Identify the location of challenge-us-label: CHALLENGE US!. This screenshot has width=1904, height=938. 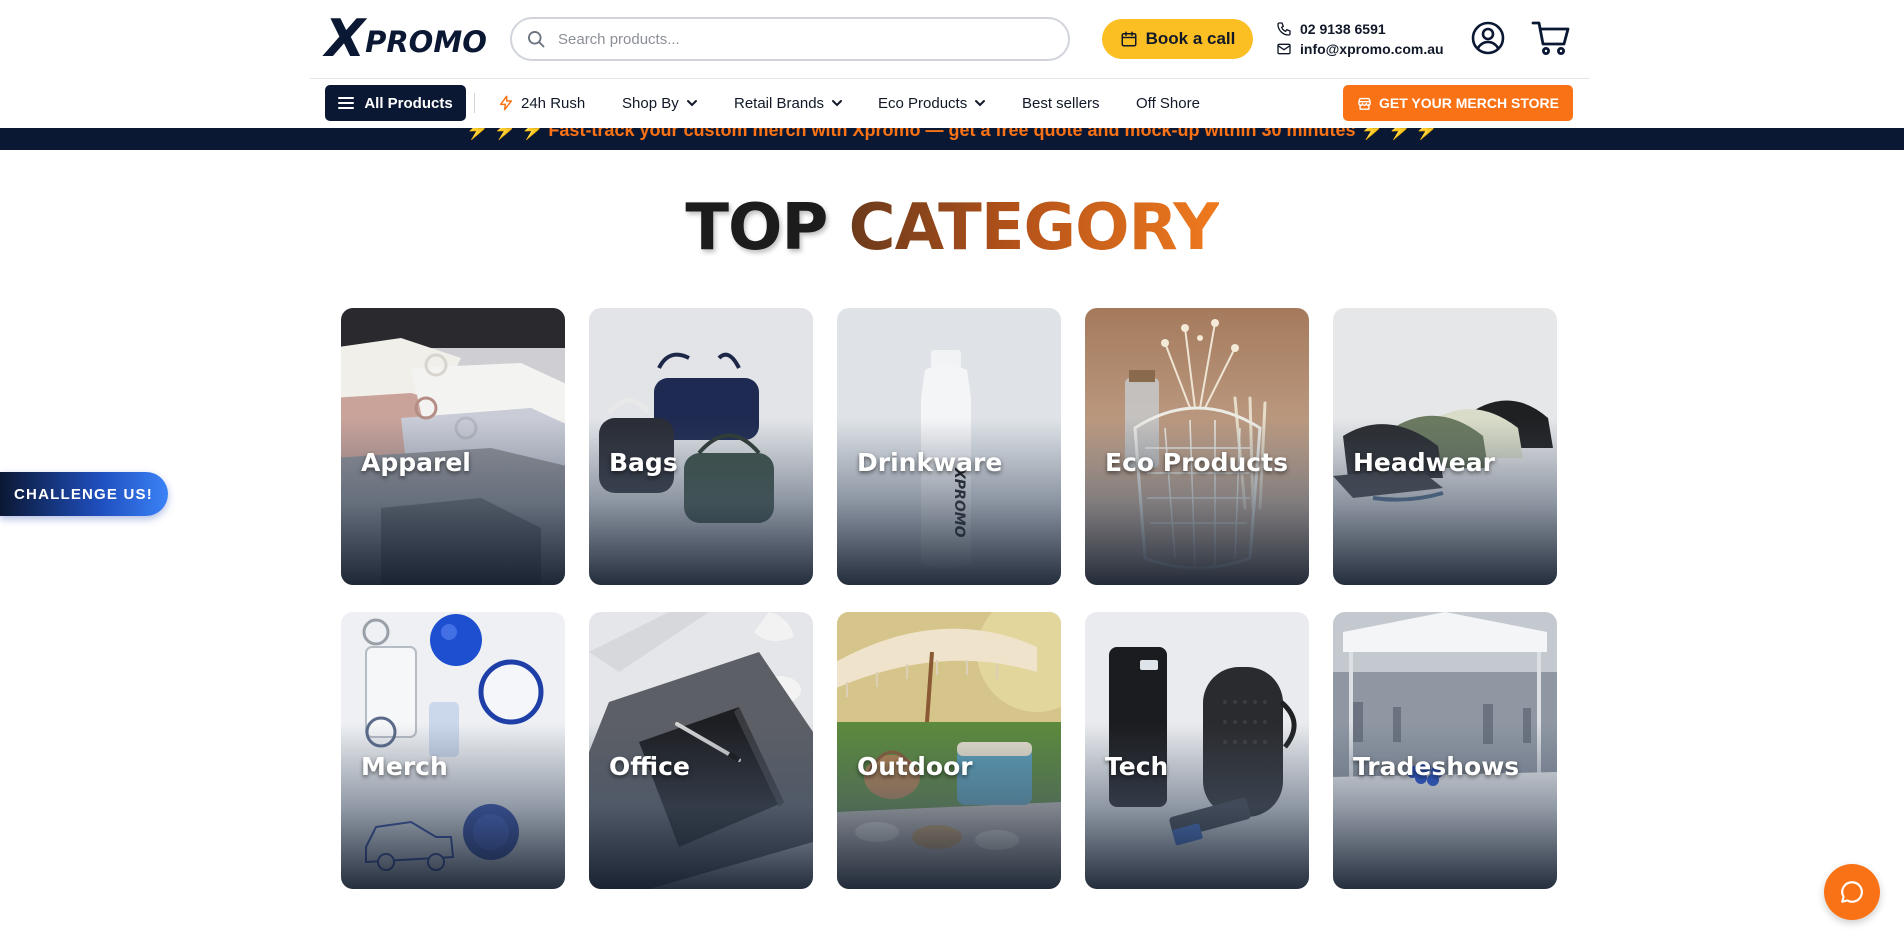
(83, 494).